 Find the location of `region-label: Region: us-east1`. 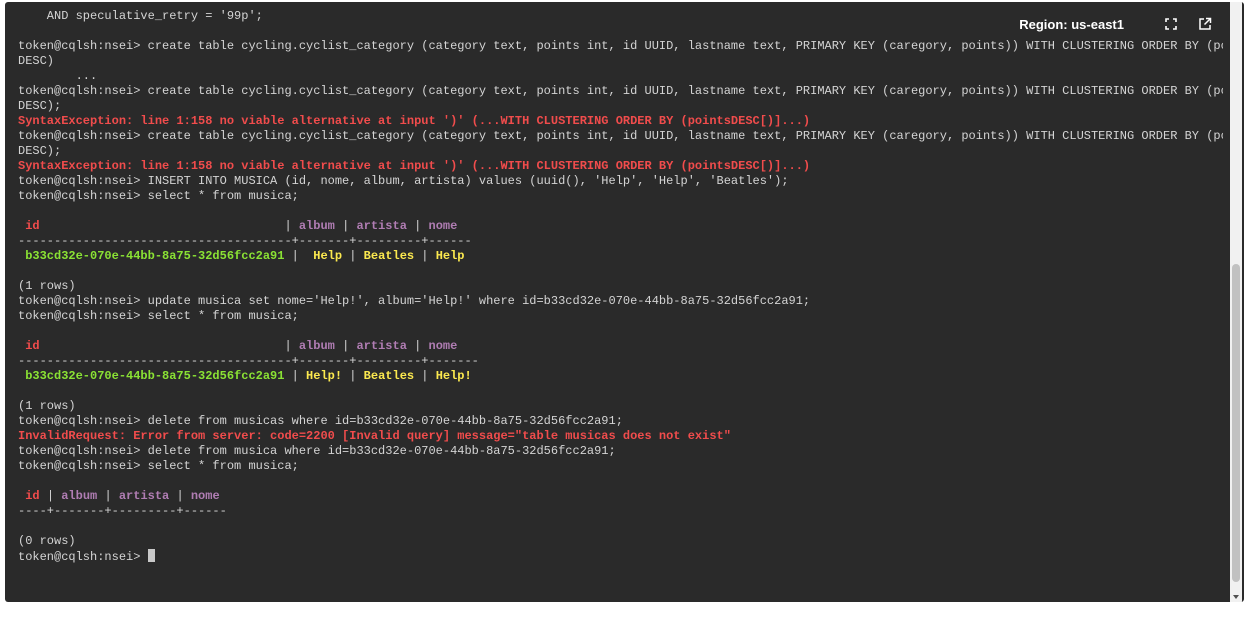

region-label: Region: us-east1 is located at coordinates (1071, 24).